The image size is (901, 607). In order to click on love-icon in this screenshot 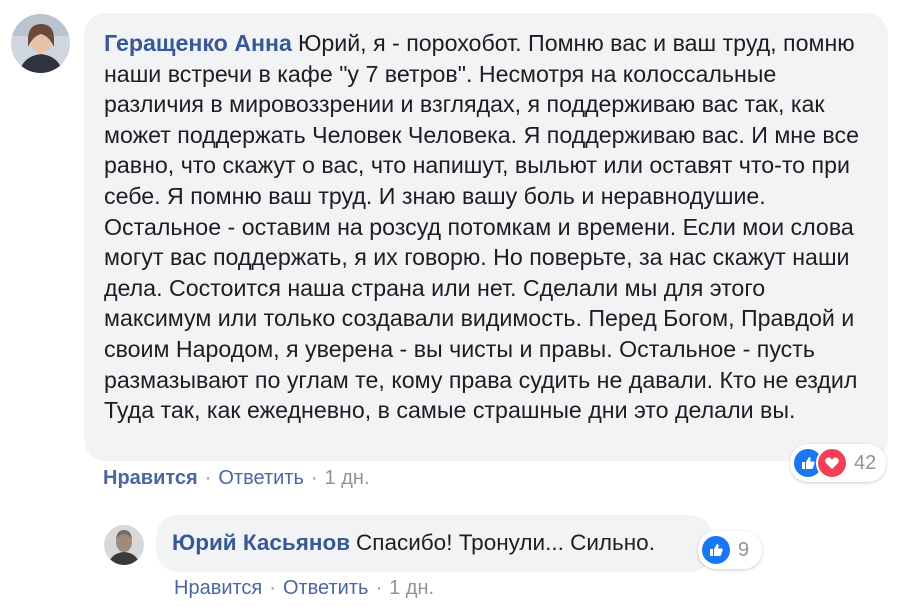, I will do `click(832, 463)`.